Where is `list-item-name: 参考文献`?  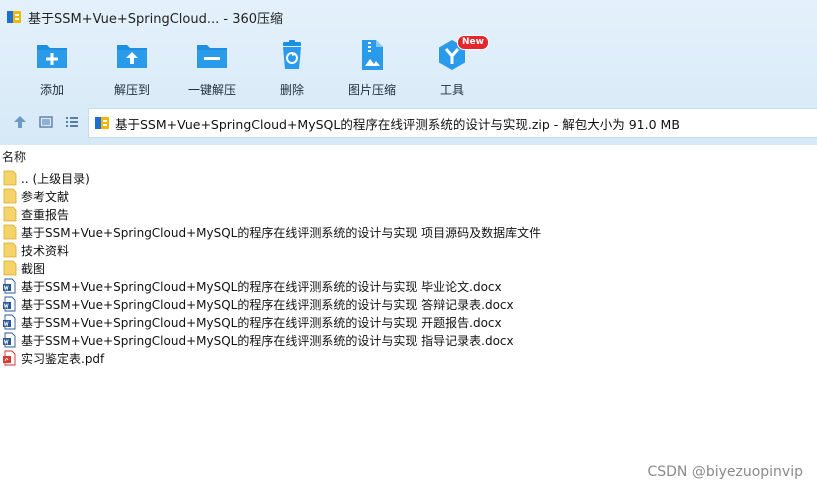
list-item-name: 参考文献 is located at coordinates (45, 196).